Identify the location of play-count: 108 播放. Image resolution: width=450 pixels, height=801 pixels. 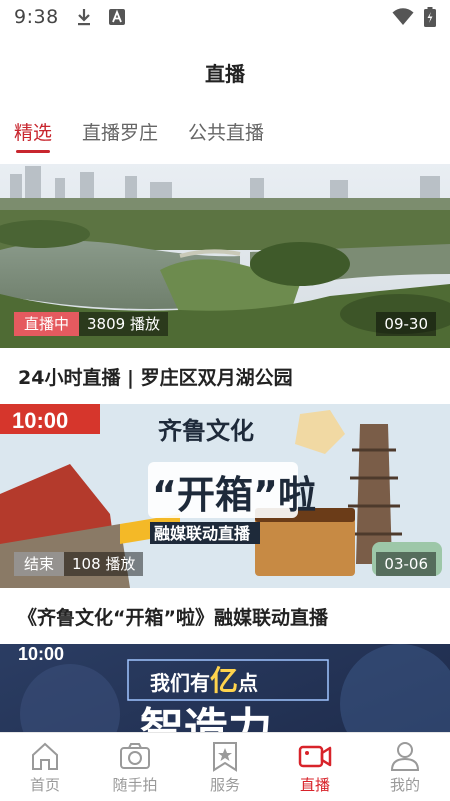
(104, 564).